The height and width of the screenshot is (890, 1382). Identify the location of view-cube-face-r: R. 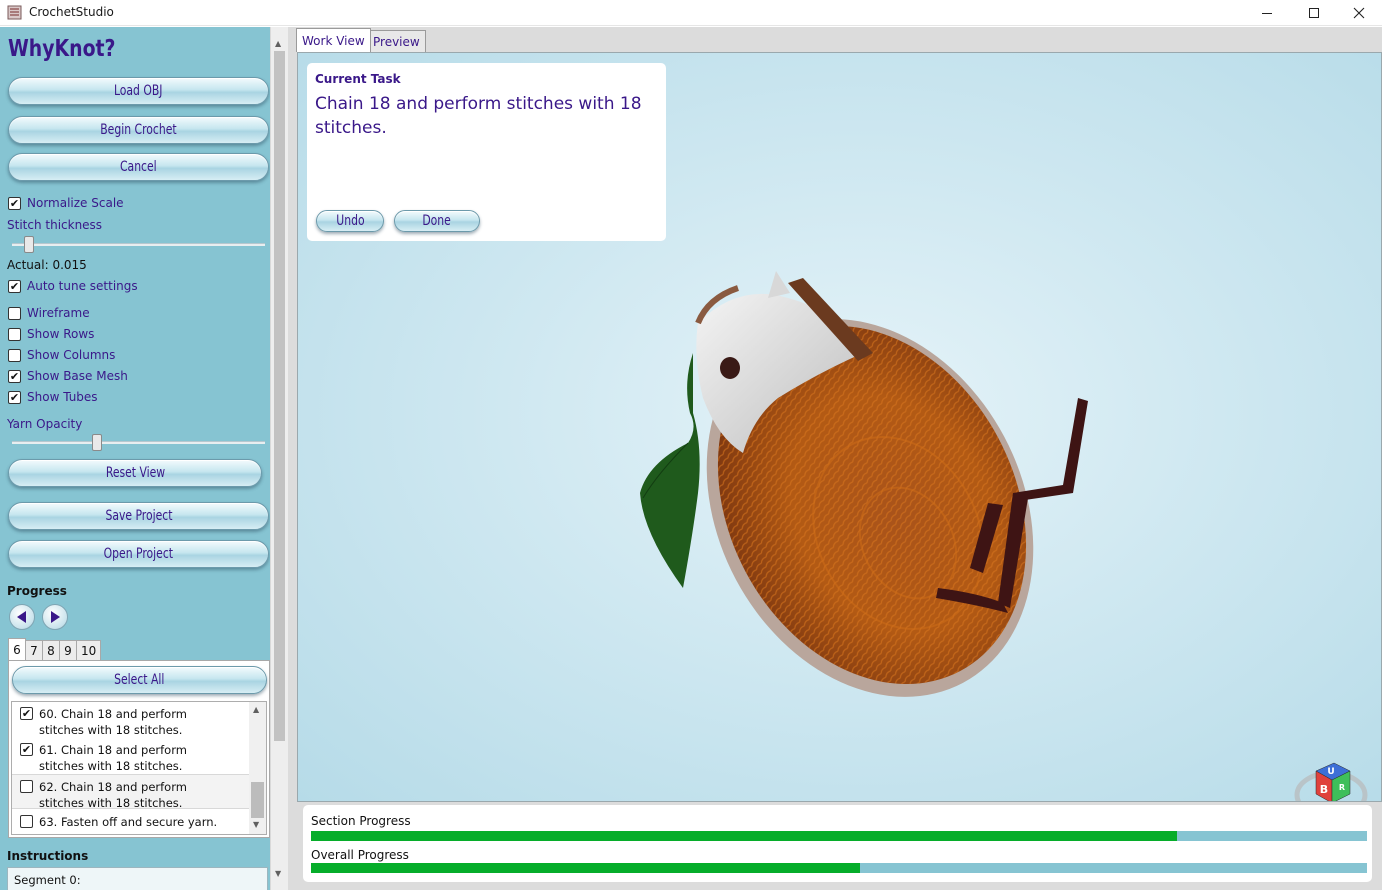
(1342, 787).